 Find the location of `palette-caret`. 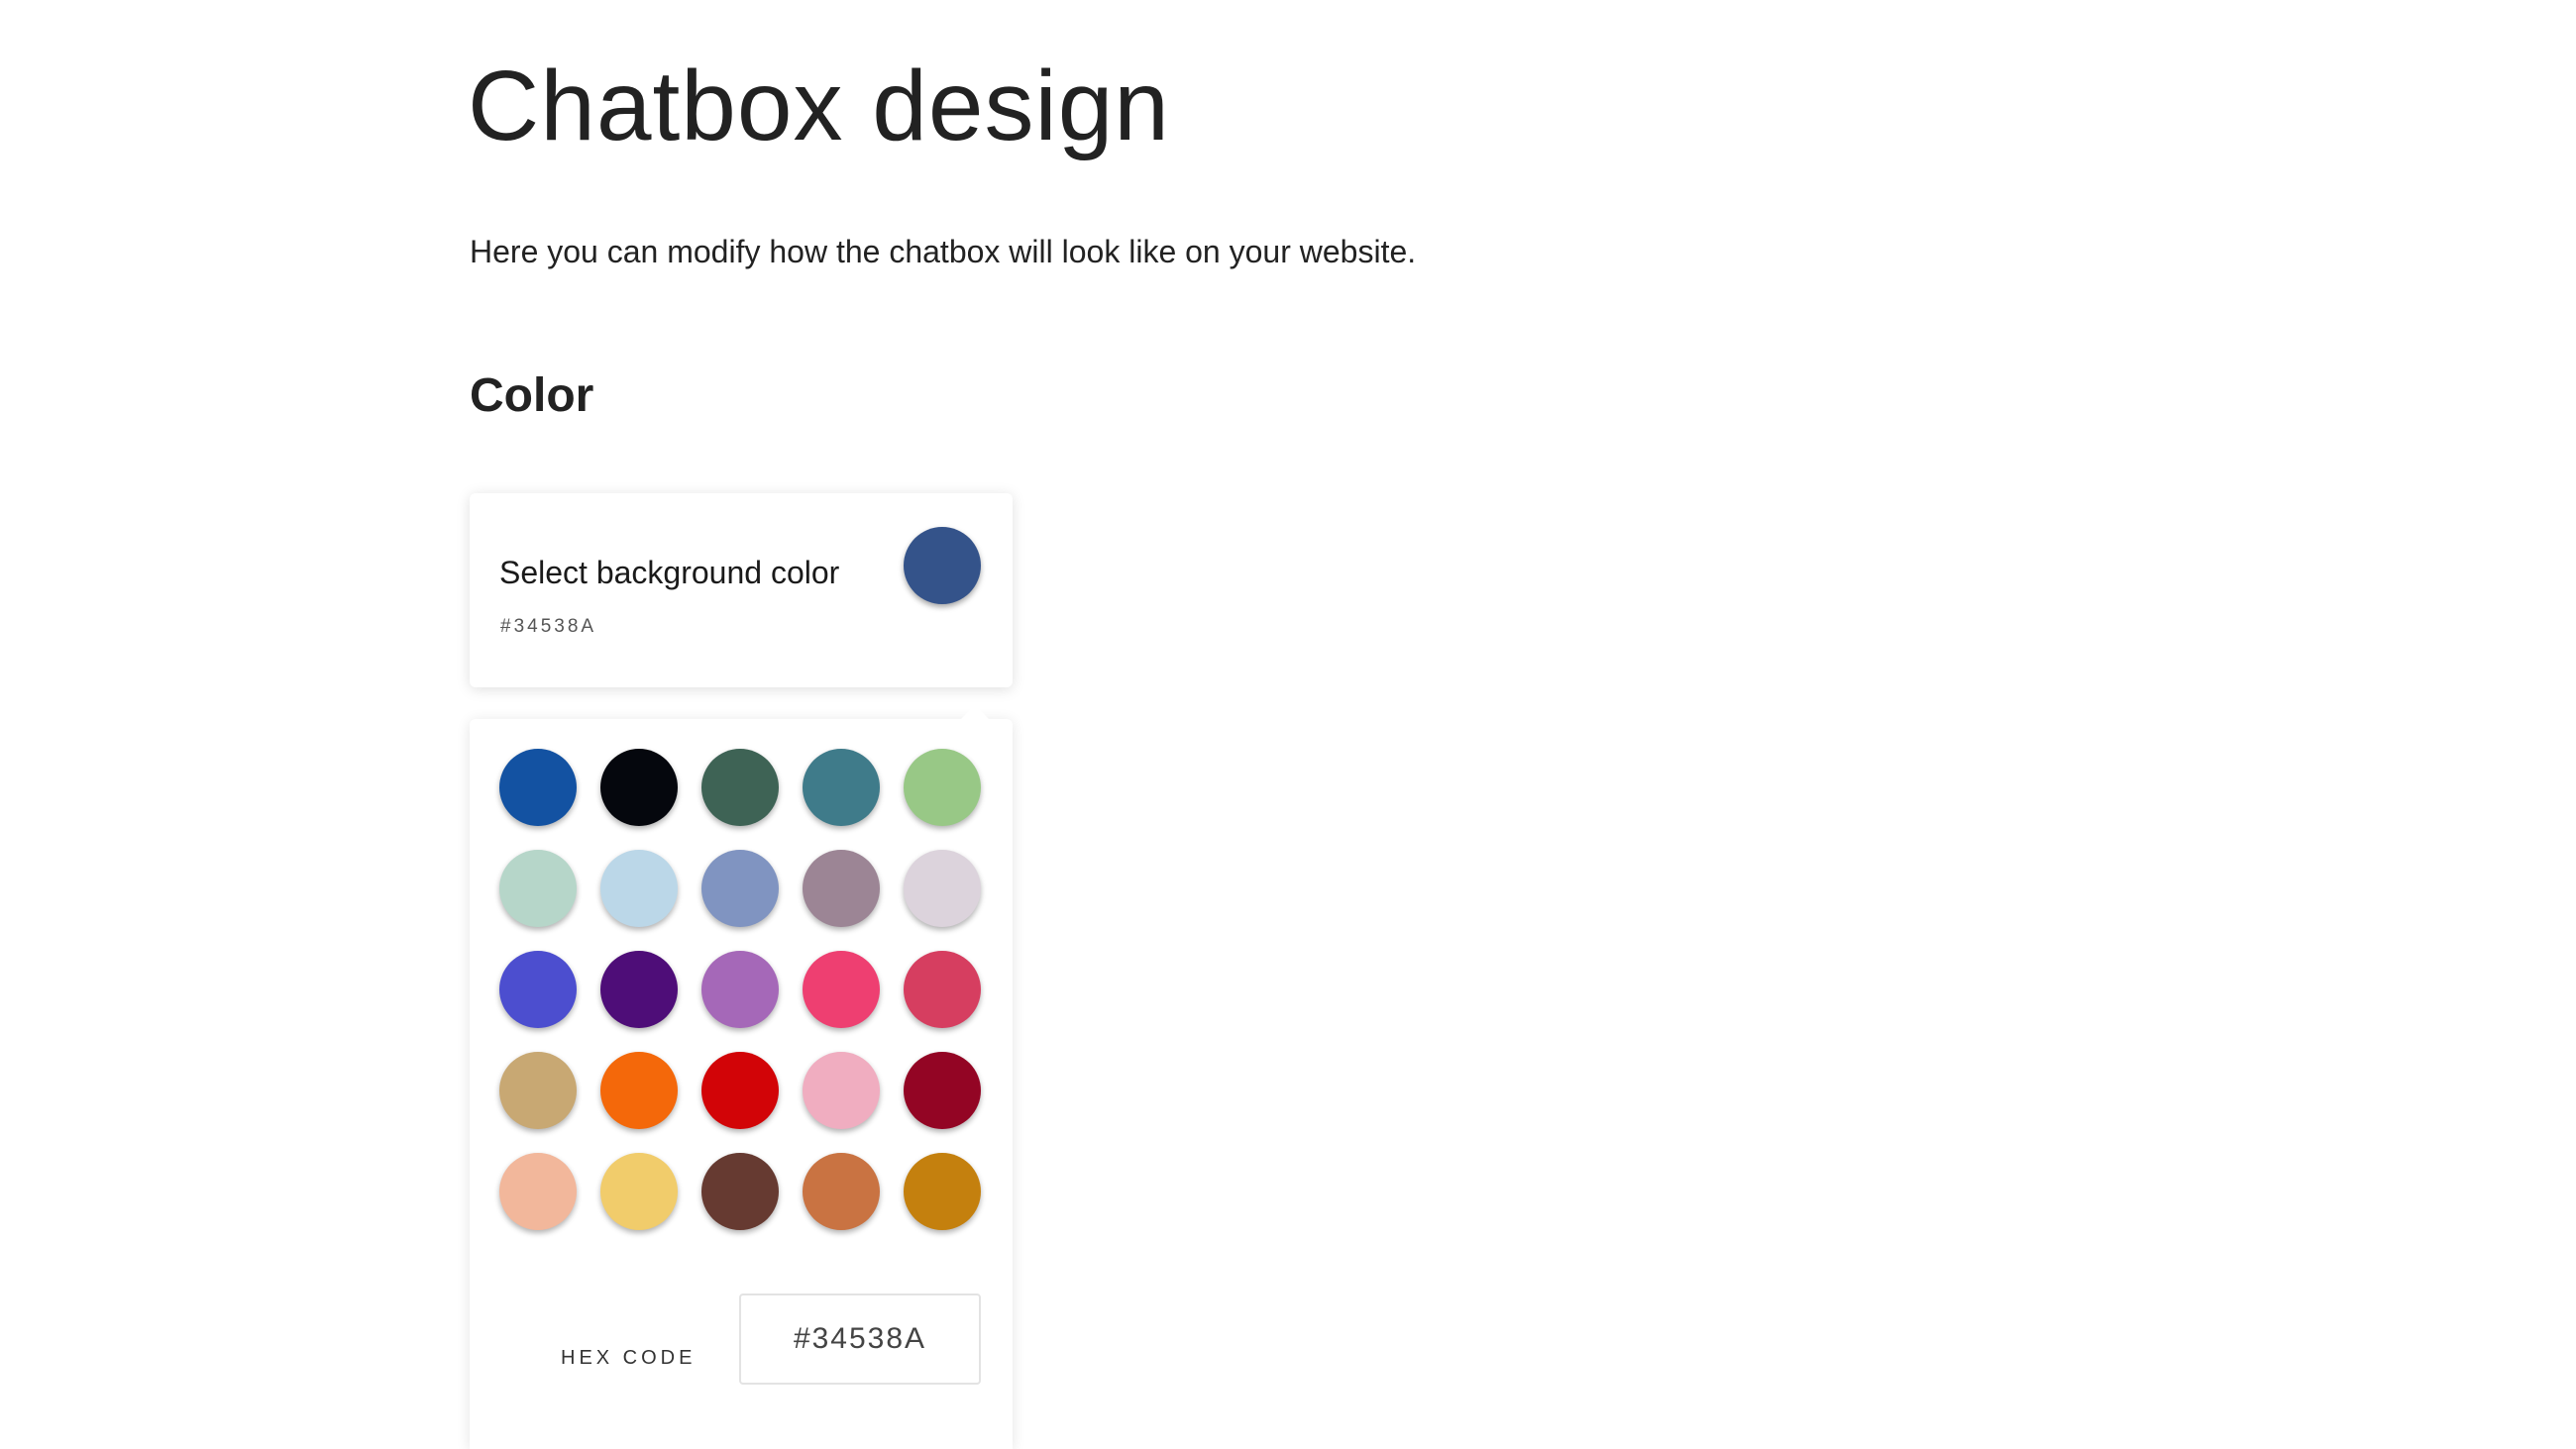

palette-caret is located at coordinates (975, 713).